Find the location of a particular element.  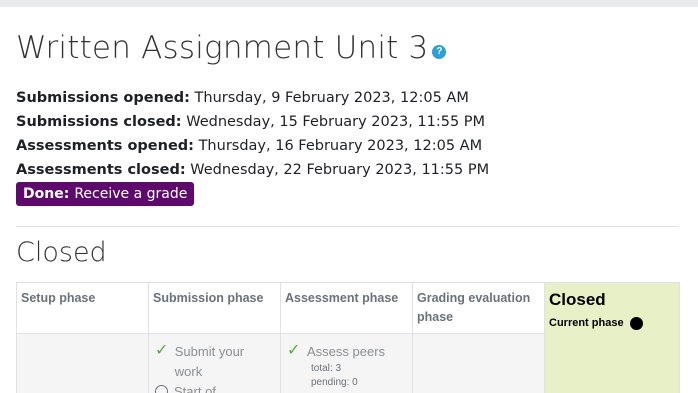

page-header: Written Assignment Unit 3 ? is located at coordinates (231, 48).